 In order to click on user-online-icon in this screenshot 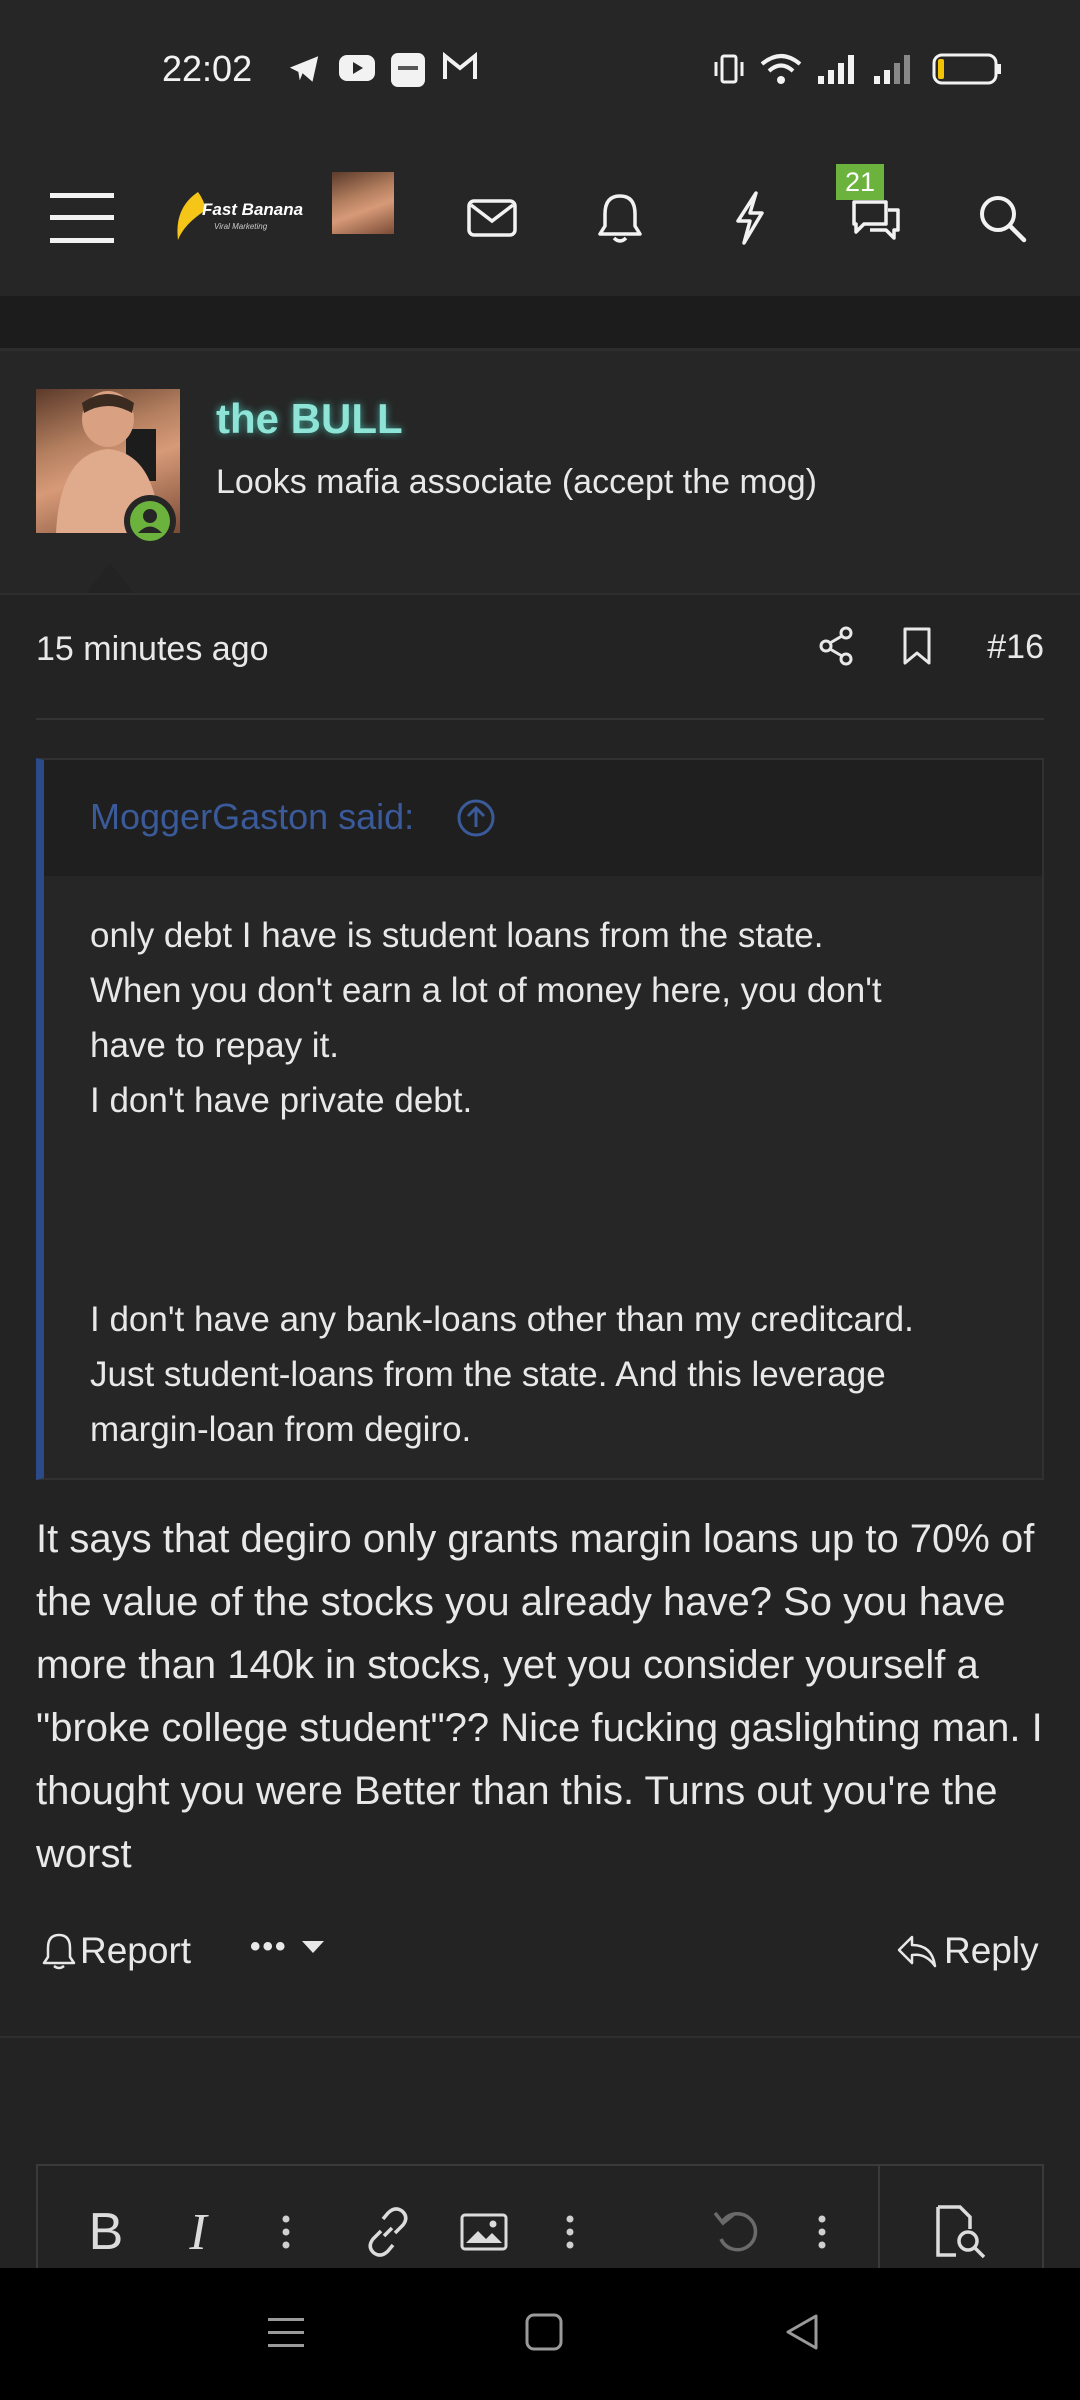, I will do `click(150, 521)`.